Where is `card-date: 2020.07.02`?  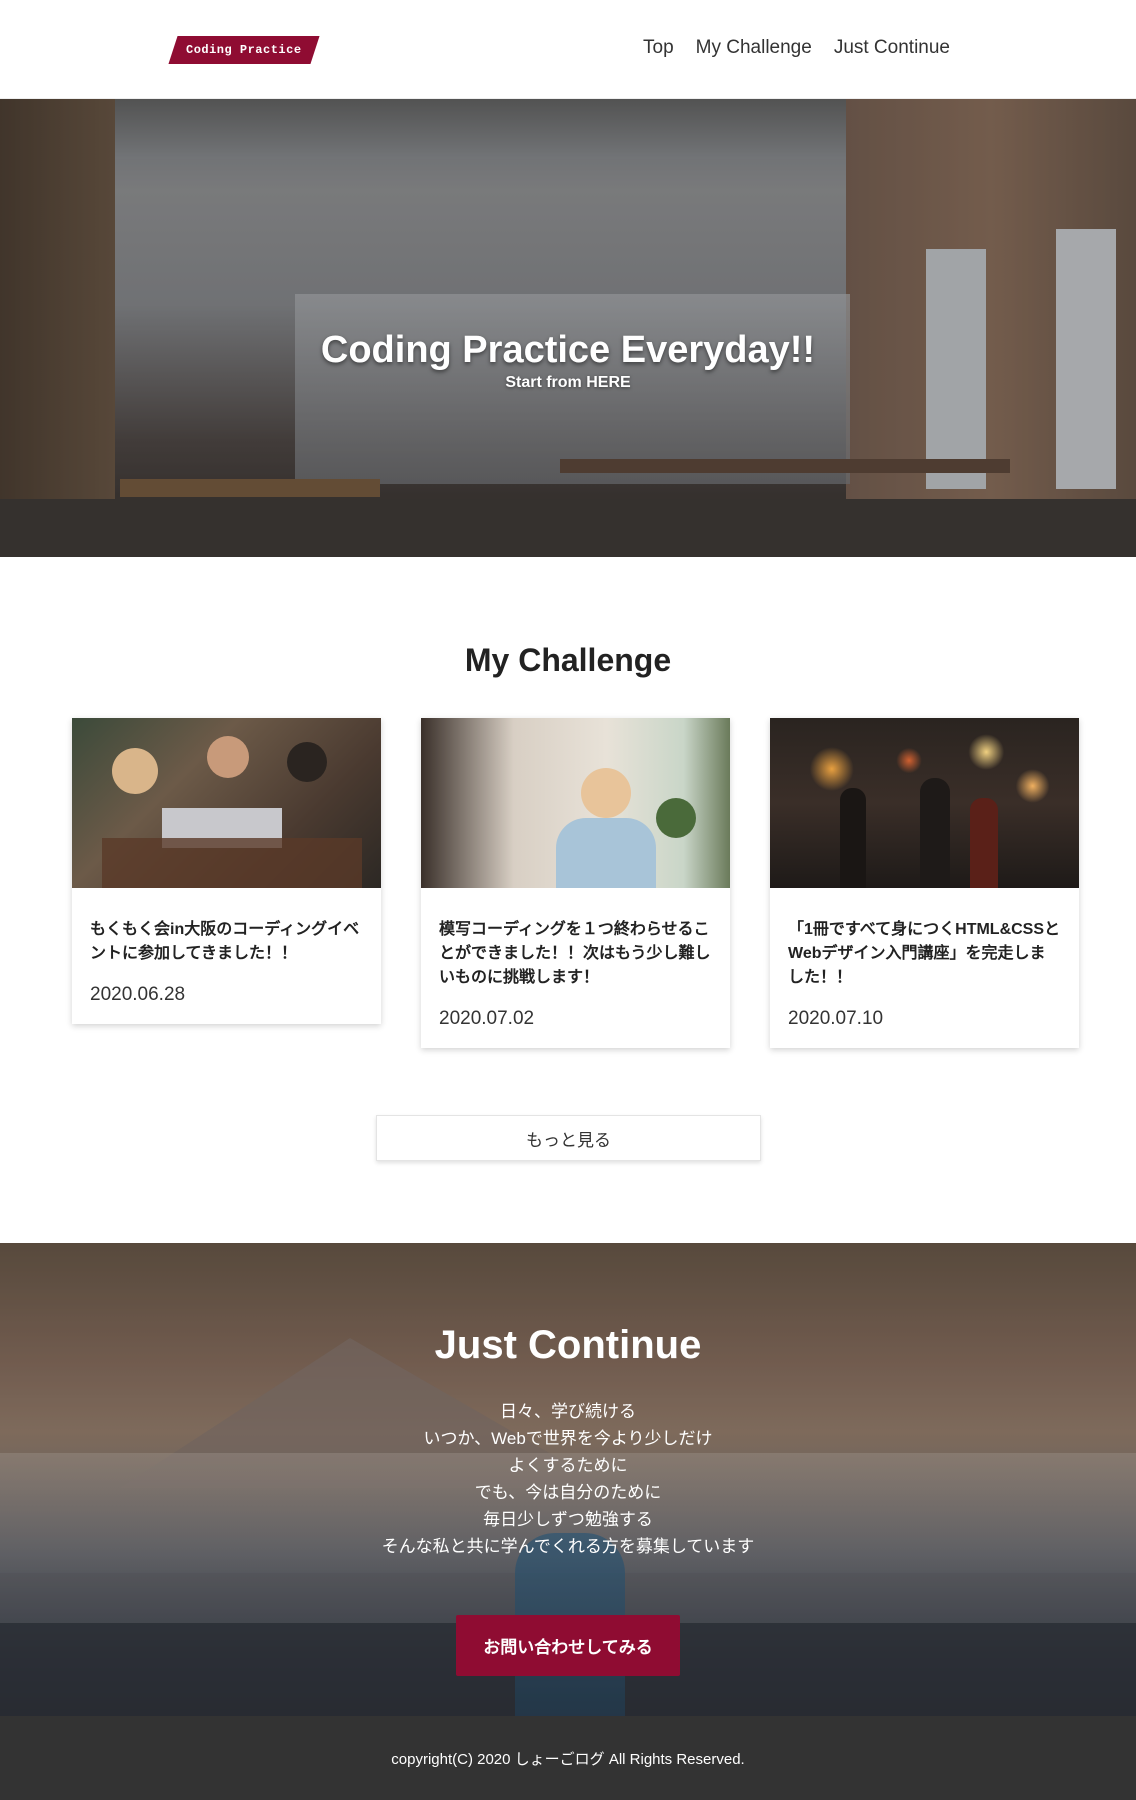 card-date: 2020.07.02 is located at coordinates (487, 1018).